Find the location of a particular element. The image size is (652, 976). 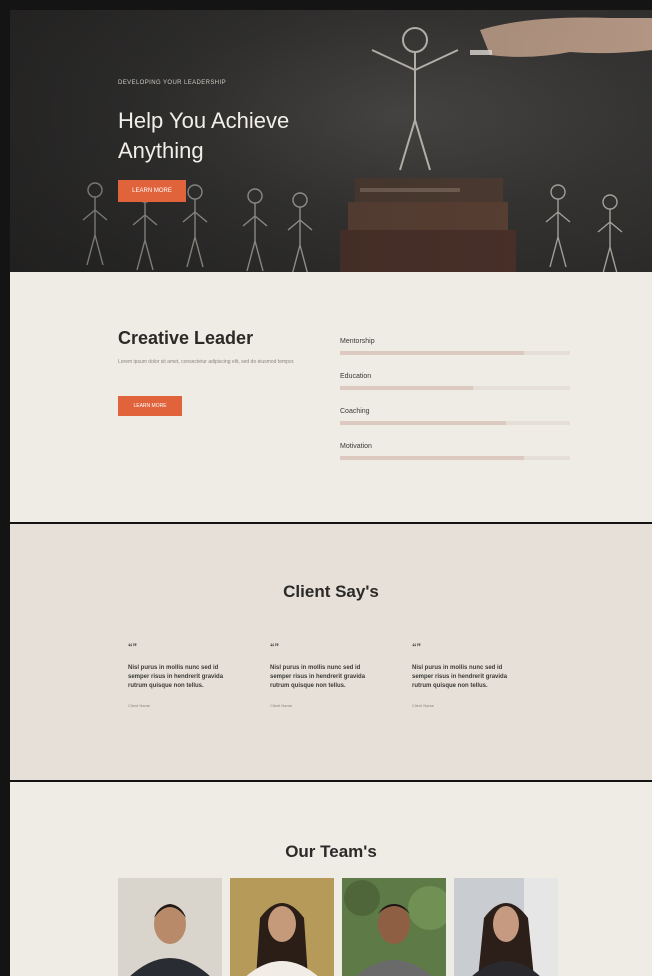

skill-item: Mentorship is located at coordinates (455, 346).